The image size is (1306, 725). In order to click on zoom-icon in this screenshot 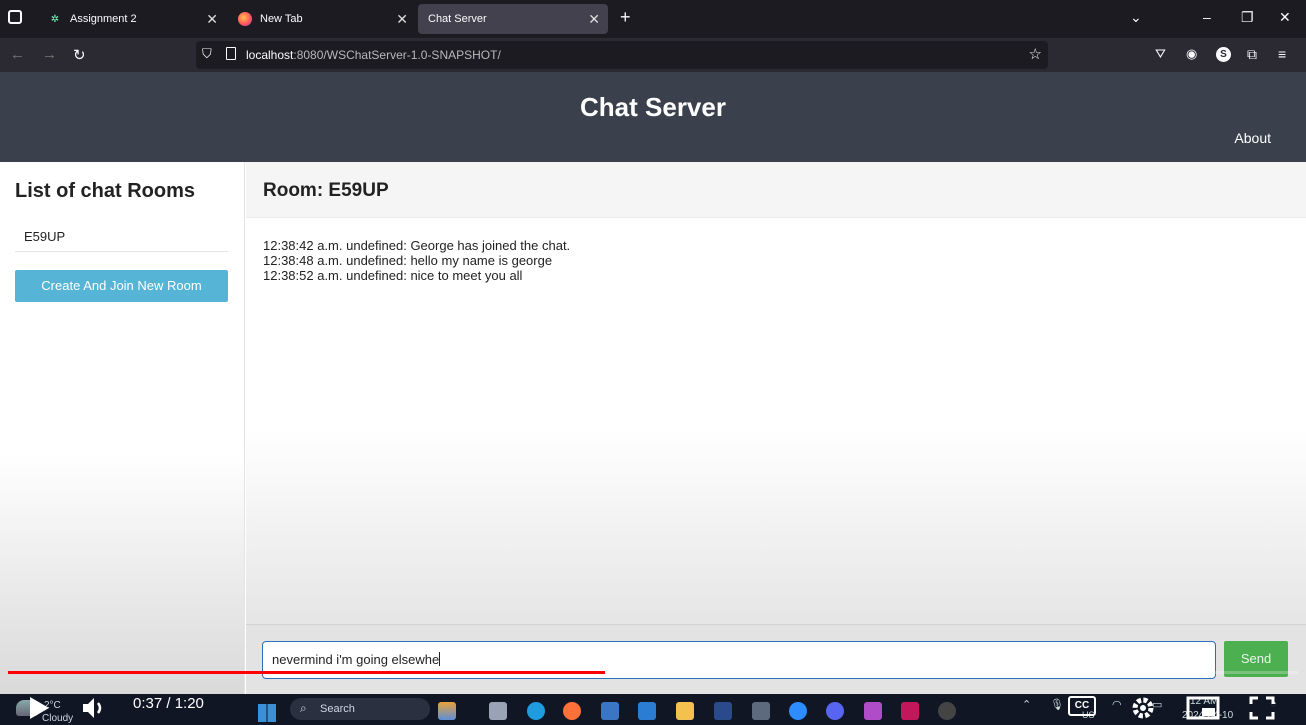, I will do `click(798, 711)`.